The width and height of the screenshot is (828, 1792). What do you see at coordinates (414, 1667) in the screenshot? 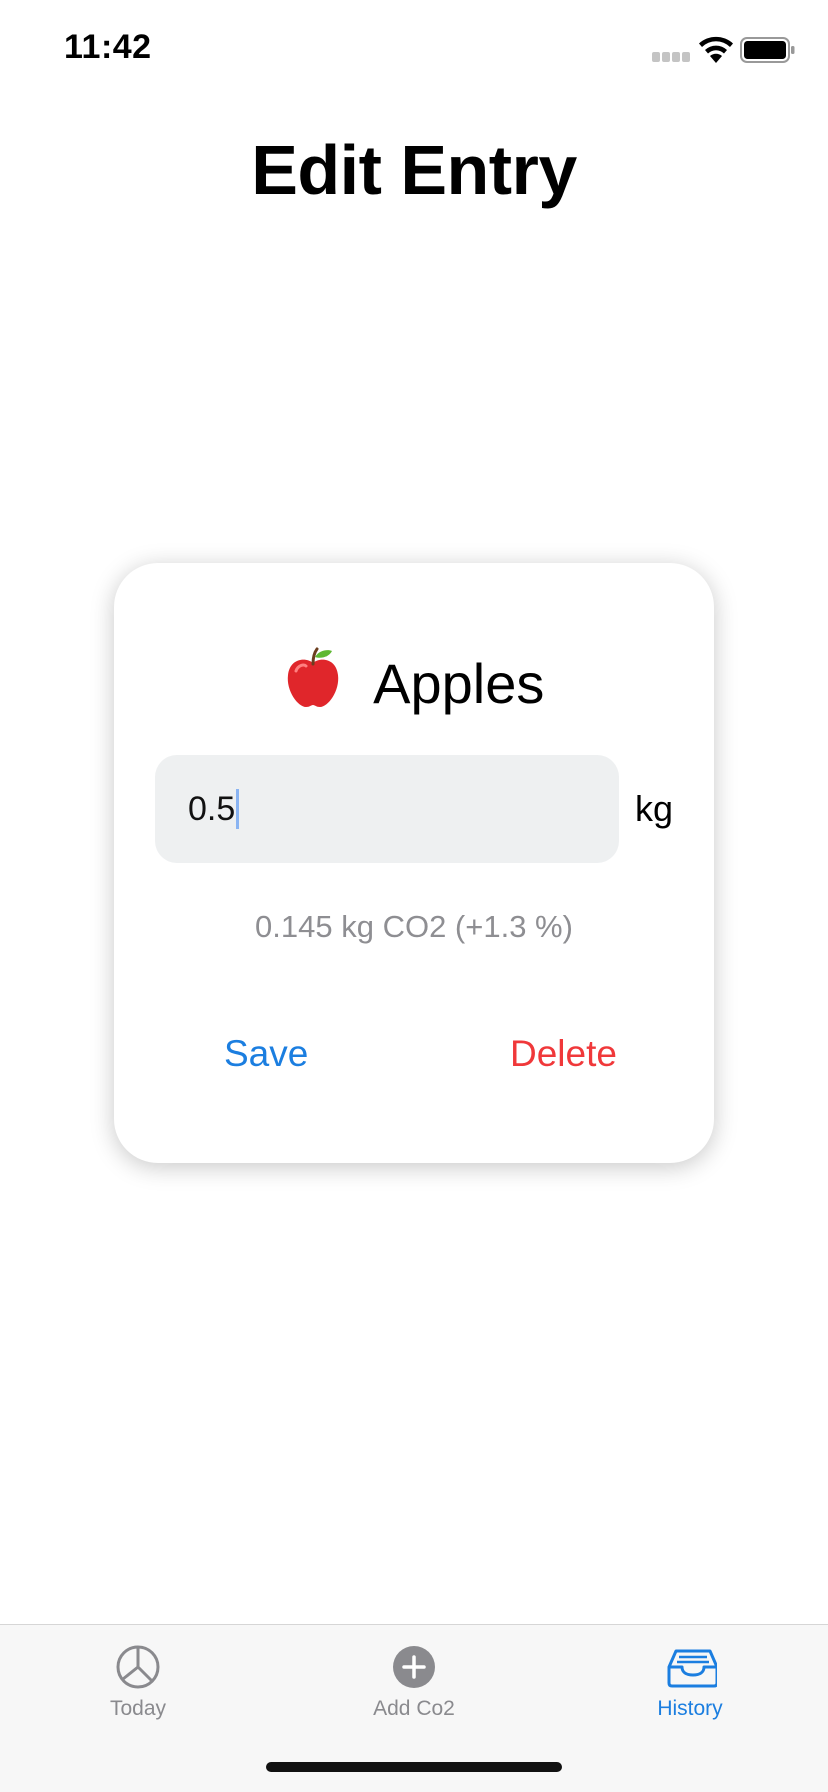
I see `plus-circle-icon` at bounding box center [414, 1667].